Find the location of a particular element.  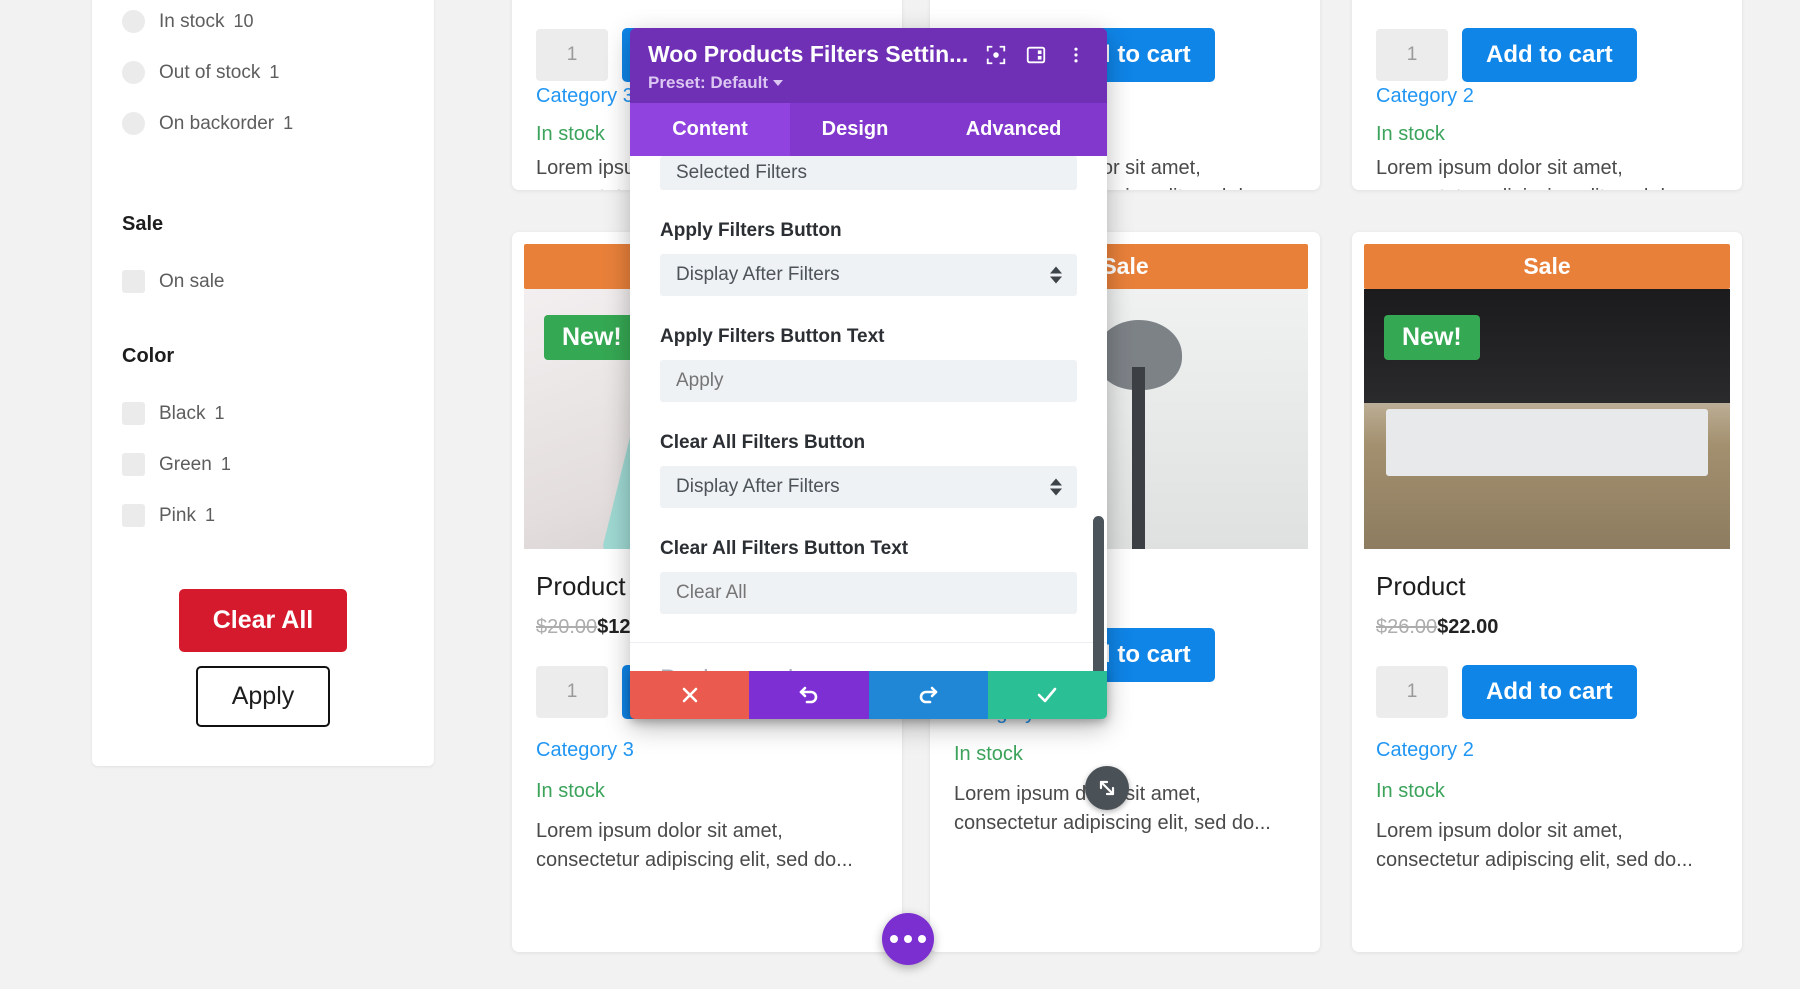

save-button is located at coordinates (1047, 695).